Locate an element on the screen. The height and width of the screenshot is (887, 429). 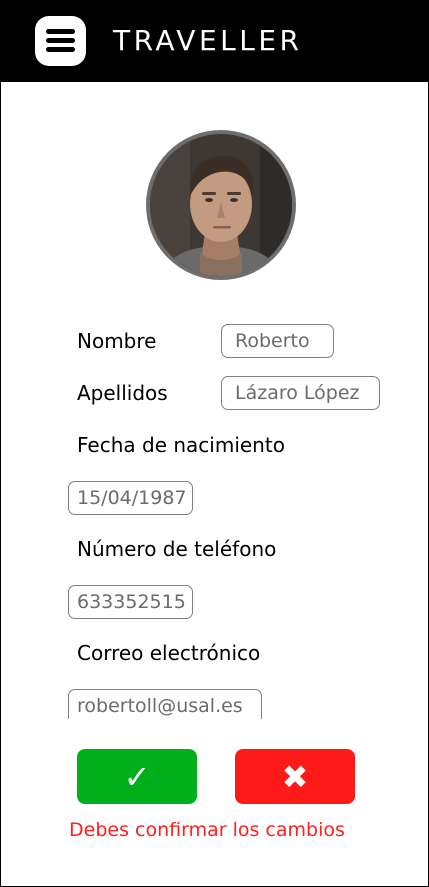
confirm-changes-warning: Debes confirmar los cambios is located at coordinates (207, 830).